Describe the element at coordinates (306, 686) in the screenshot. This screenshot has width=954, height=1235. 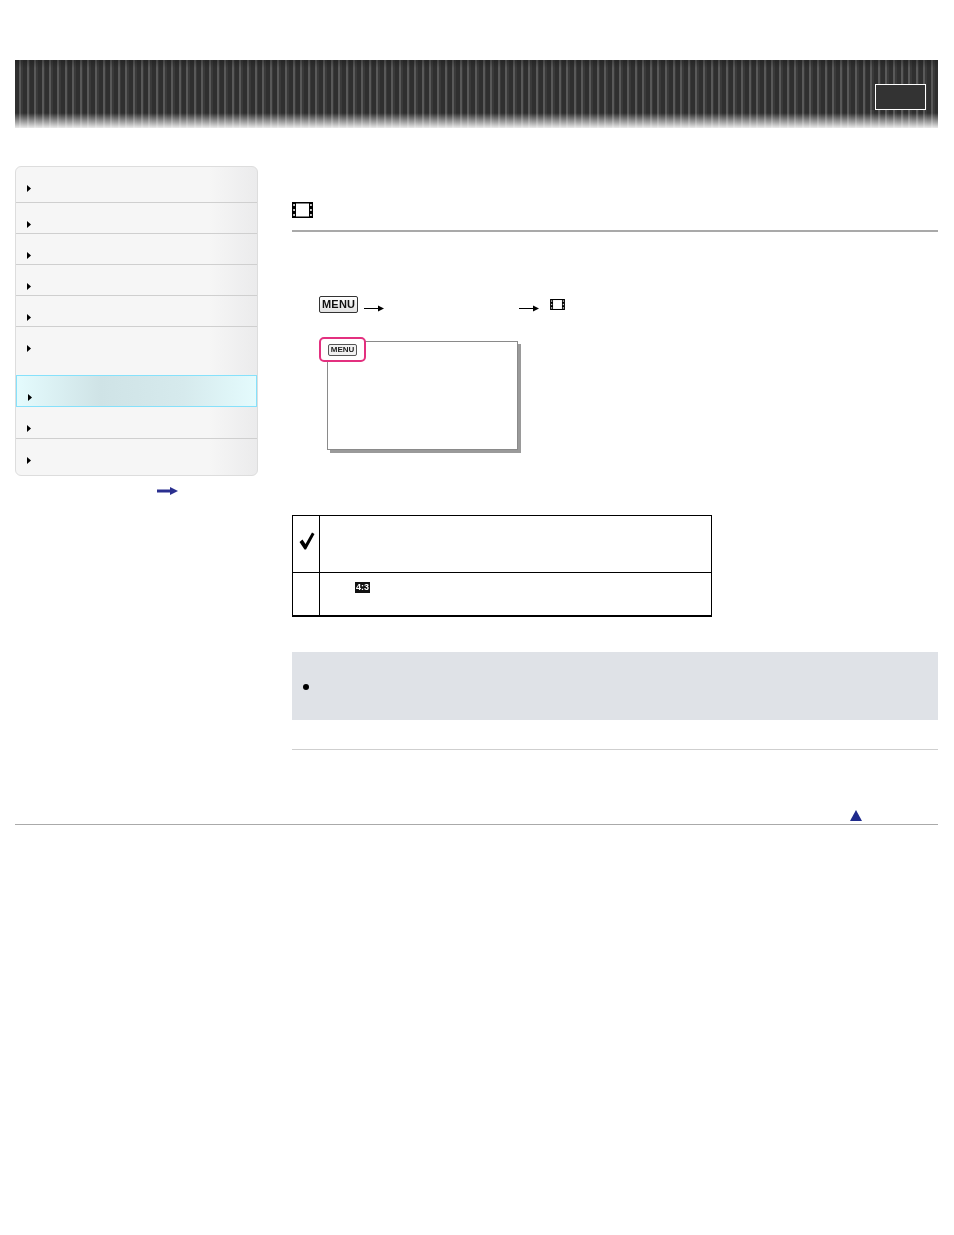
I see `bullet-icon` at that location.